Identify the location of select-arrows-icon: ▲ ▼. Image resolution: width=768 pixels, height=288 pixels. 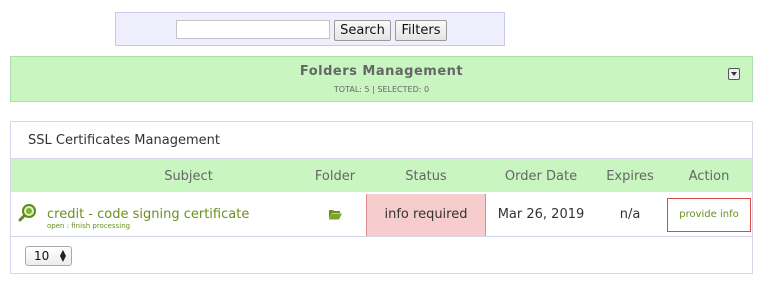
(62, 255).